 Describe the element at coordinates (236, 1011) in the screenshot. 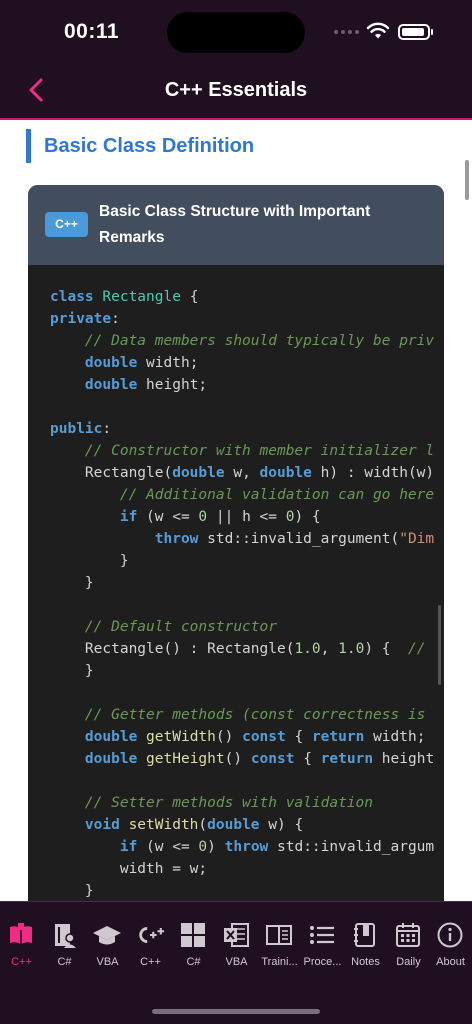

I see `home-indicator` at that location.